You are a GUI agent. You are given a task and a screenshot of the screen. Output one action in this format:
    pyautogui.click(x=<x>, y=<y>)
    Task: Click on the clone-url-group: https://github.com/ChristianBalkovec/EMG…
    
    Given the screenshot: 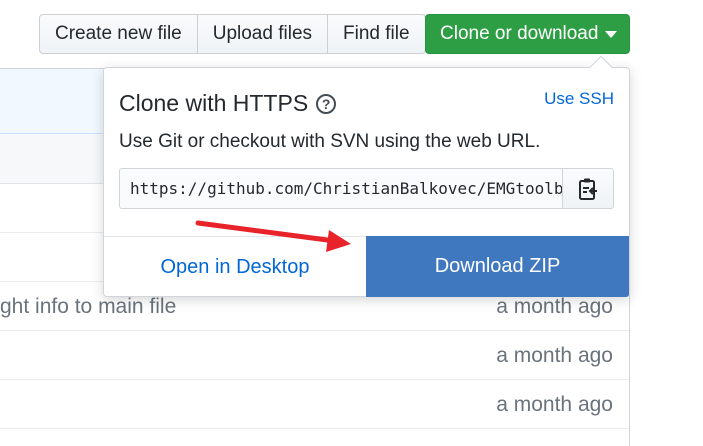 What is the action you would take?
    pyautogui.click(x=366, y=188)
    